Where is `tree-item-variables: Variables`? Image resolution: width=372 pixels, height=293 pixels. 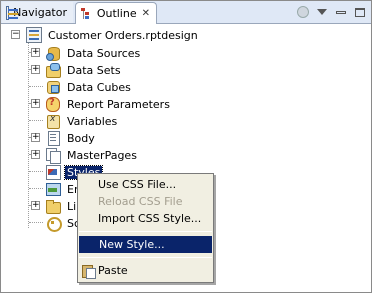 tree-item-variables: Variables is located at coordinates (82, 121).